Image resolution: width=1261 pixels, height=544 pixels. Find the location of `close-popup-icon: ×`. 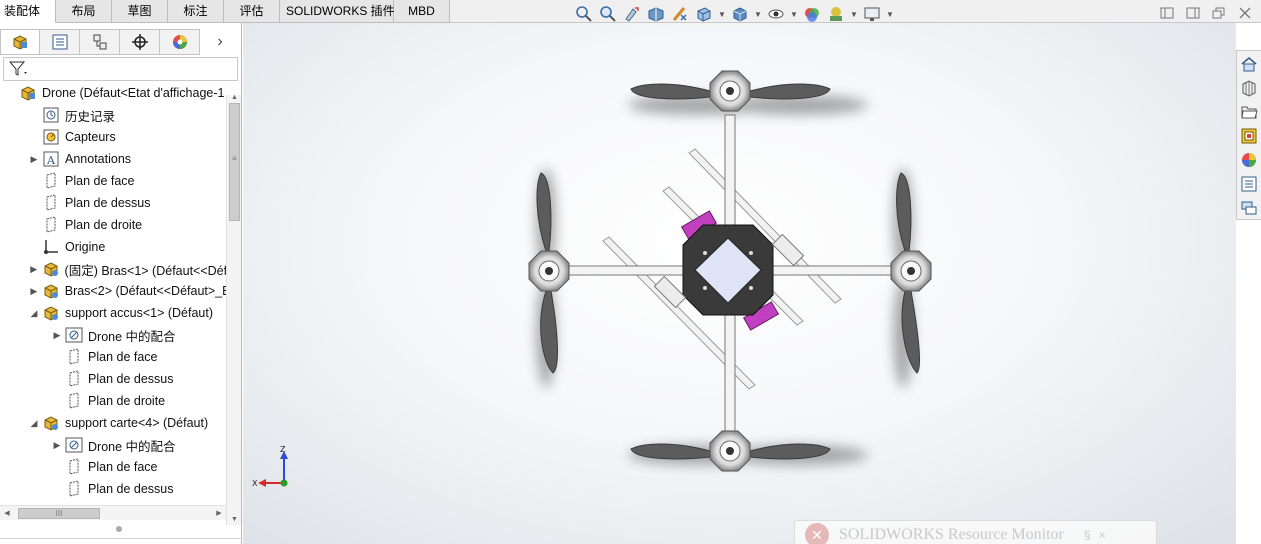

close-popup-icon: × is located at coordinates (1102, 535).